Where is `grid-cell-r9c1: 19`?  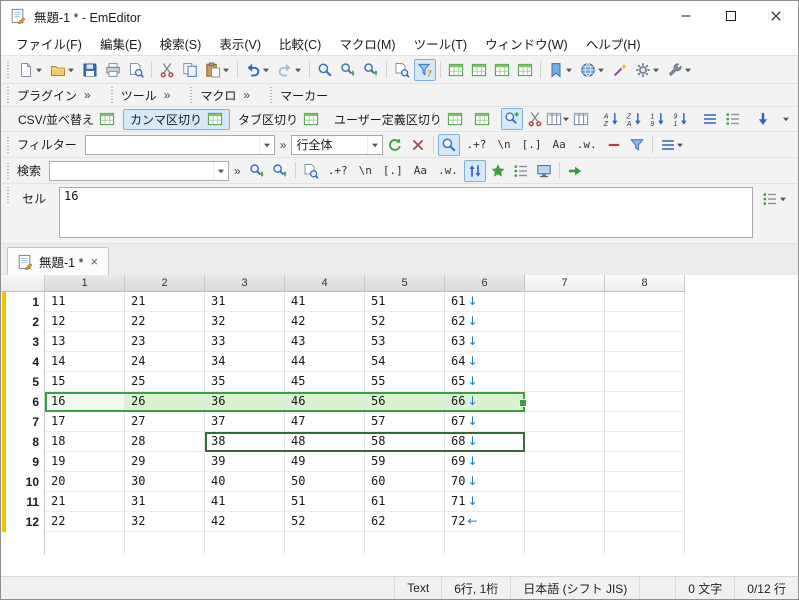
grid-cell-r9c1: 19 is located at coordinates (85, 462).